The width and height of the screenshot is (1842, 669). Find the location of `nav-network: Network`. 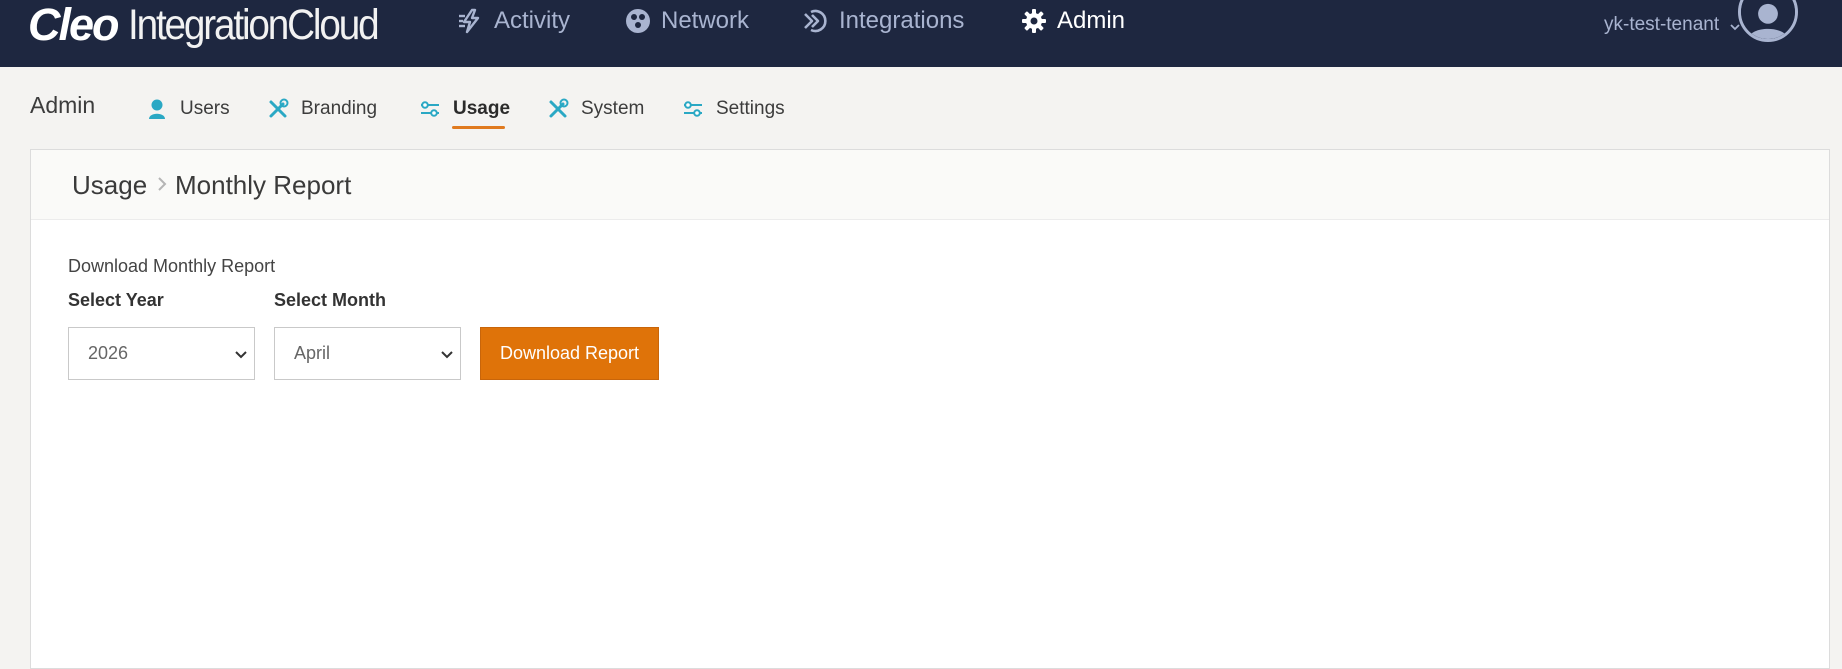

nav-network: Network is located at coordinates (687, 21).